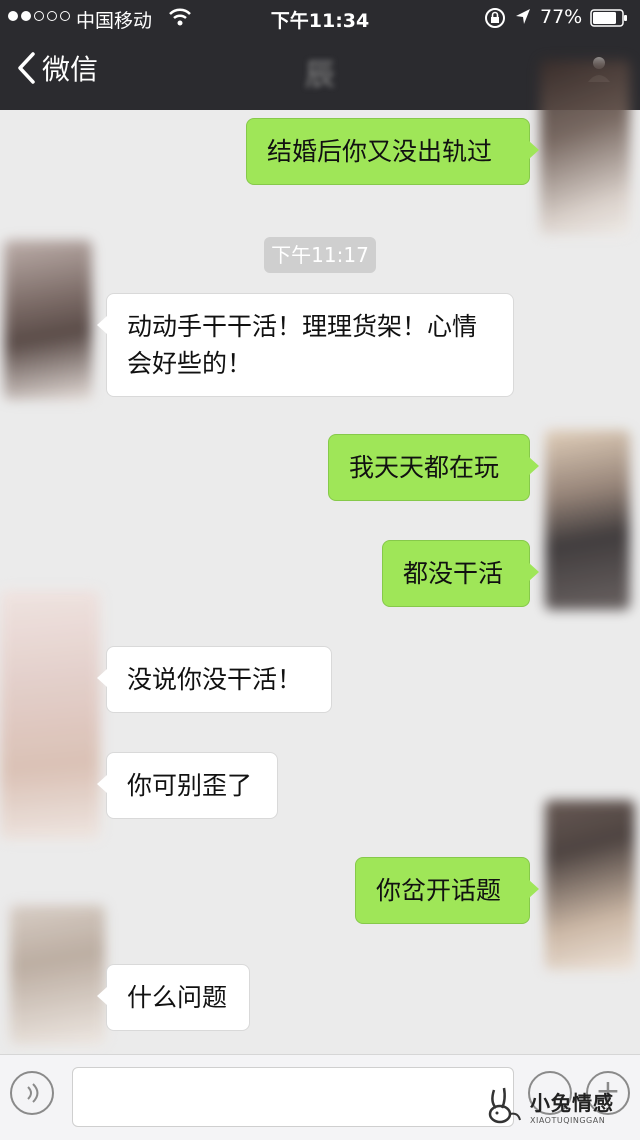  What do you see at coordinates (187, 785) in the screenshot?
I see `message-bubble-incoming: 你可别歪了` at bounding box center [187, 785].